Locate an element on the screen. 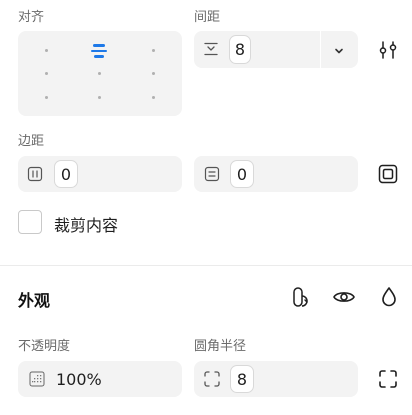  align-middle-right is located at coordinates (153, 73).